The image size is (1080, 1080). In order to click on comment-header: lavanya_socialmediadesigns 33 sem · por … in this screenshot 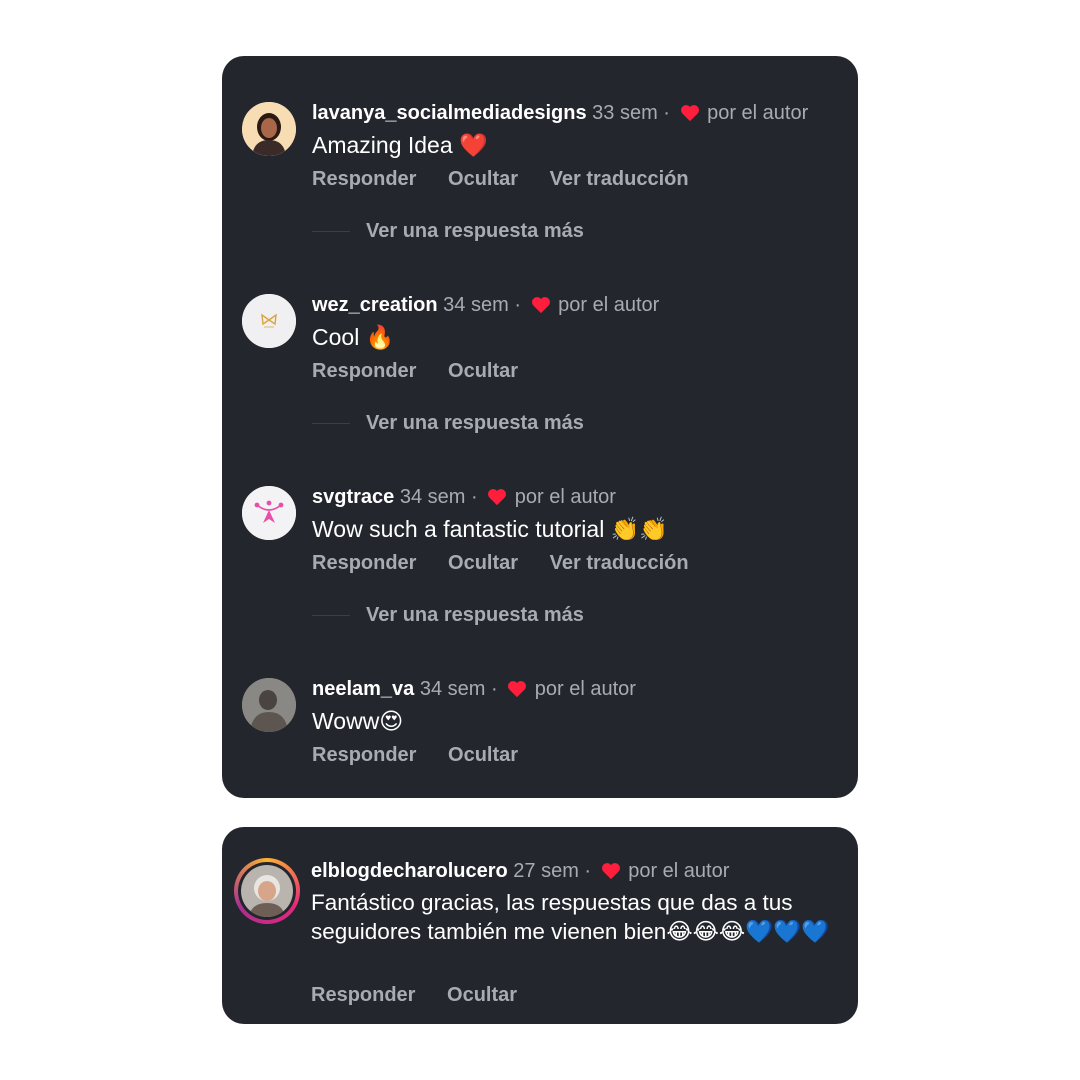, I will do `click(560, 113)`.